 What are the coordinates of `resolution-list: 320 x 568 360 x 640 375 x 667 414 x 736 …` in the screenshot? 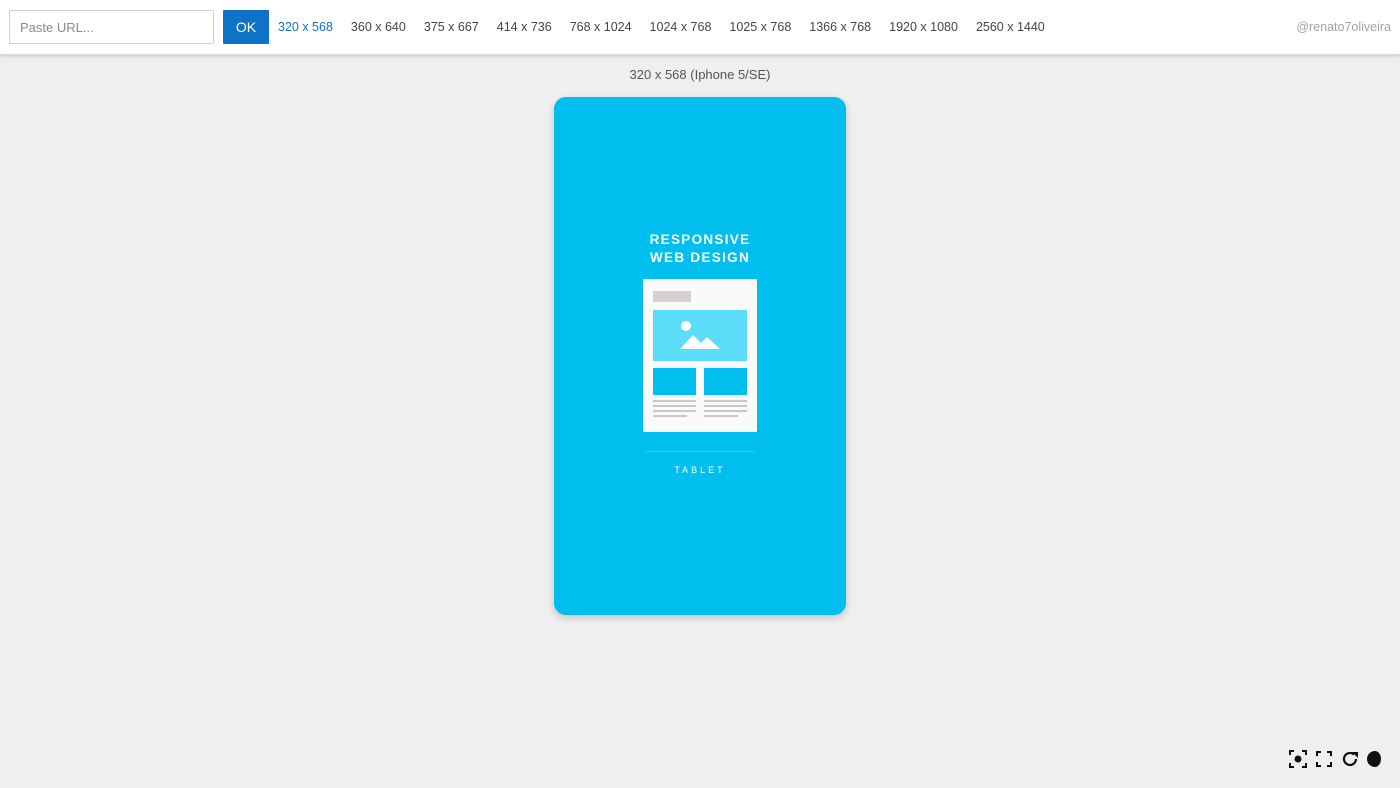 It's located at (661, 27).